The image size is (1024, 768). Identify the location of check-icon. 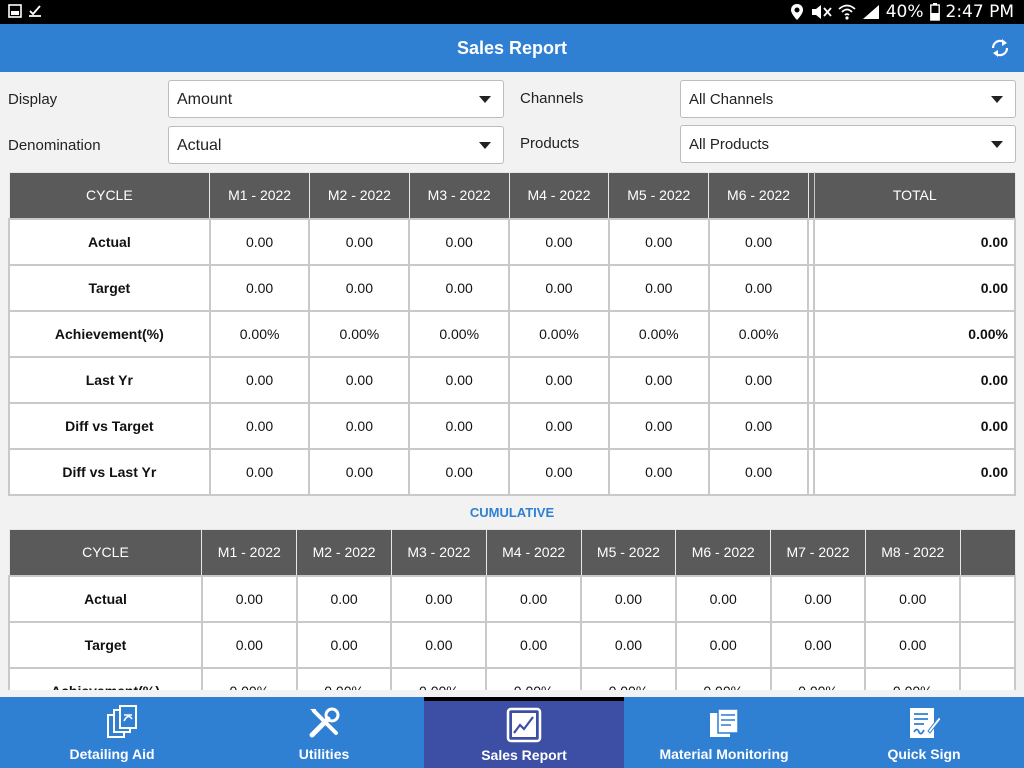
(35, 11).